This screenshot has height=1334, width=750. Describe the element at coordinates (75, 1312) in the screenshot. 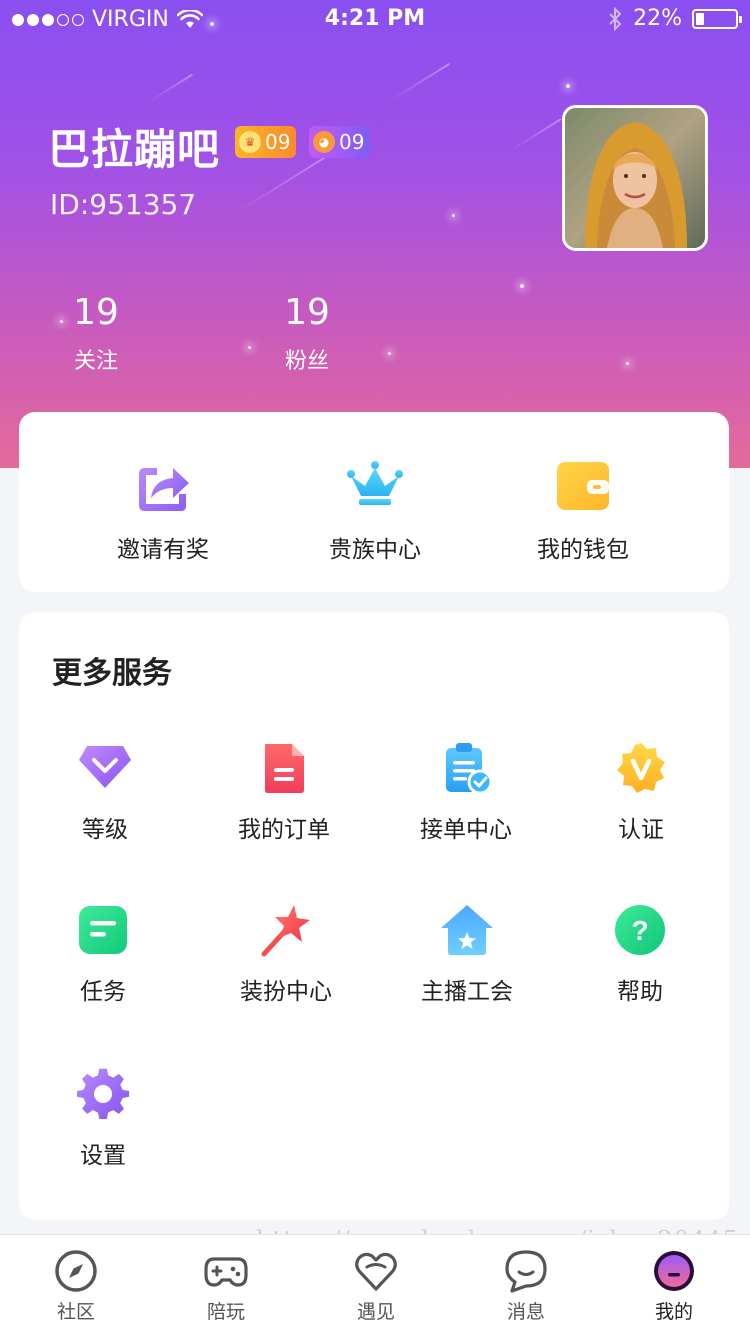

I see `tab-community-label: 社区` at that location.